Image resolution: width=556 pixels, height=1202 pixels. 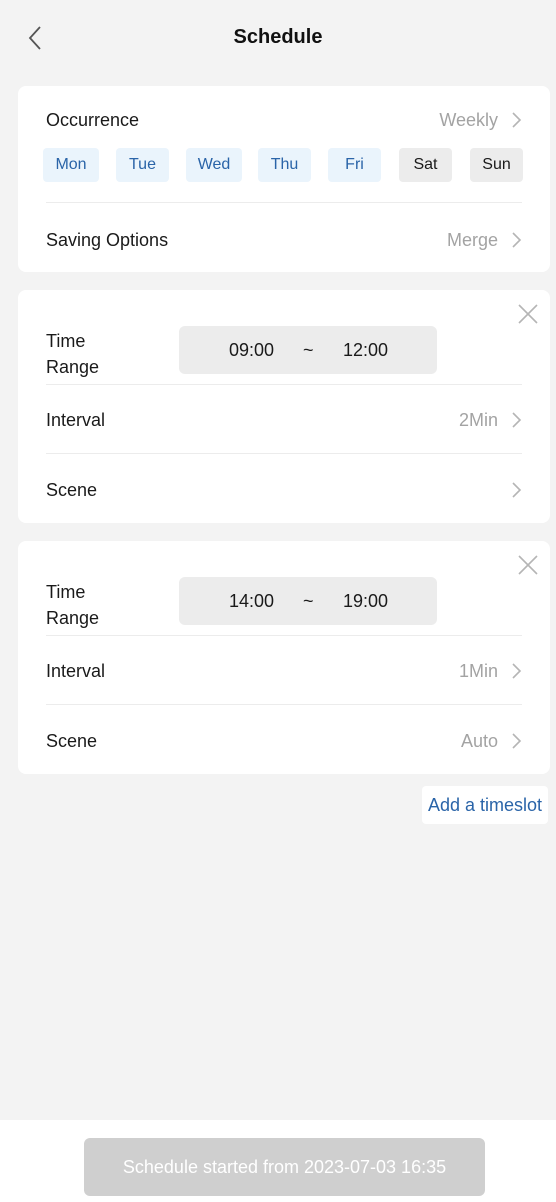 What do you see at coordinates (468, 120) in the screenshot?
I see `occurrence-value: Weekly` at bounding box center [468, 120].